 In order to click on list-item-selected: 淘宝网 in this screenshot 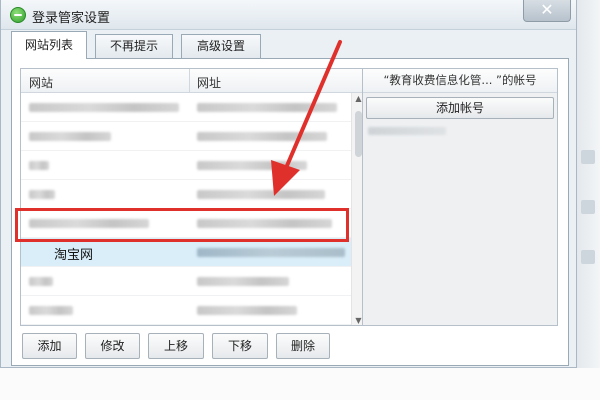, I will do `click(186, 252)`.